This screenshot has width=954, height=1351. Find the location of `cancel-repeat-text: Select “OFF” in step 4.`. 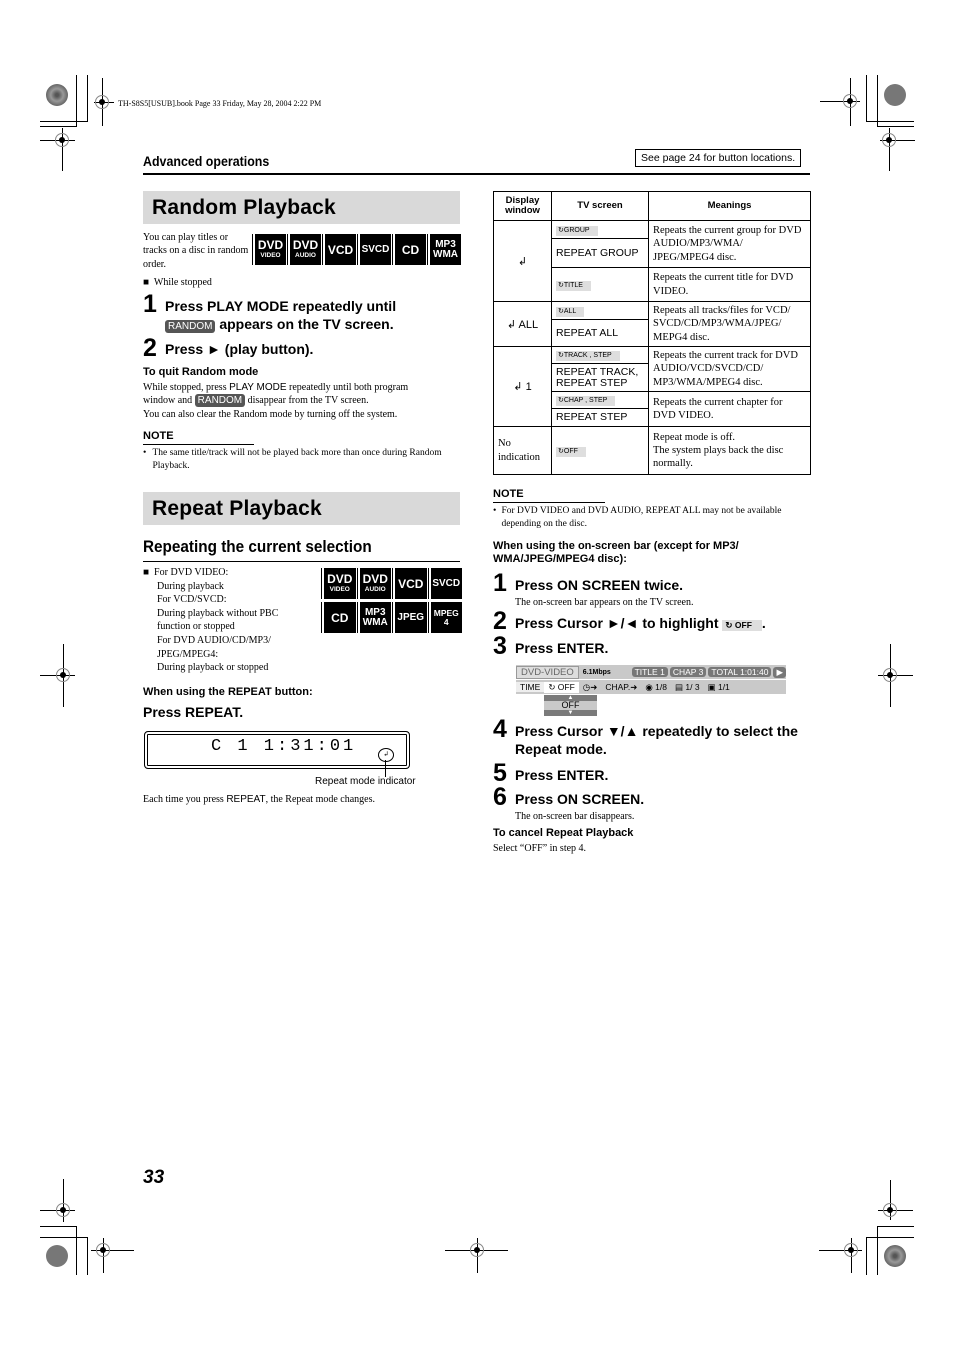

cancel-repeat-text: Select “OFF” in step 4. is located at coordinates (540, 848).